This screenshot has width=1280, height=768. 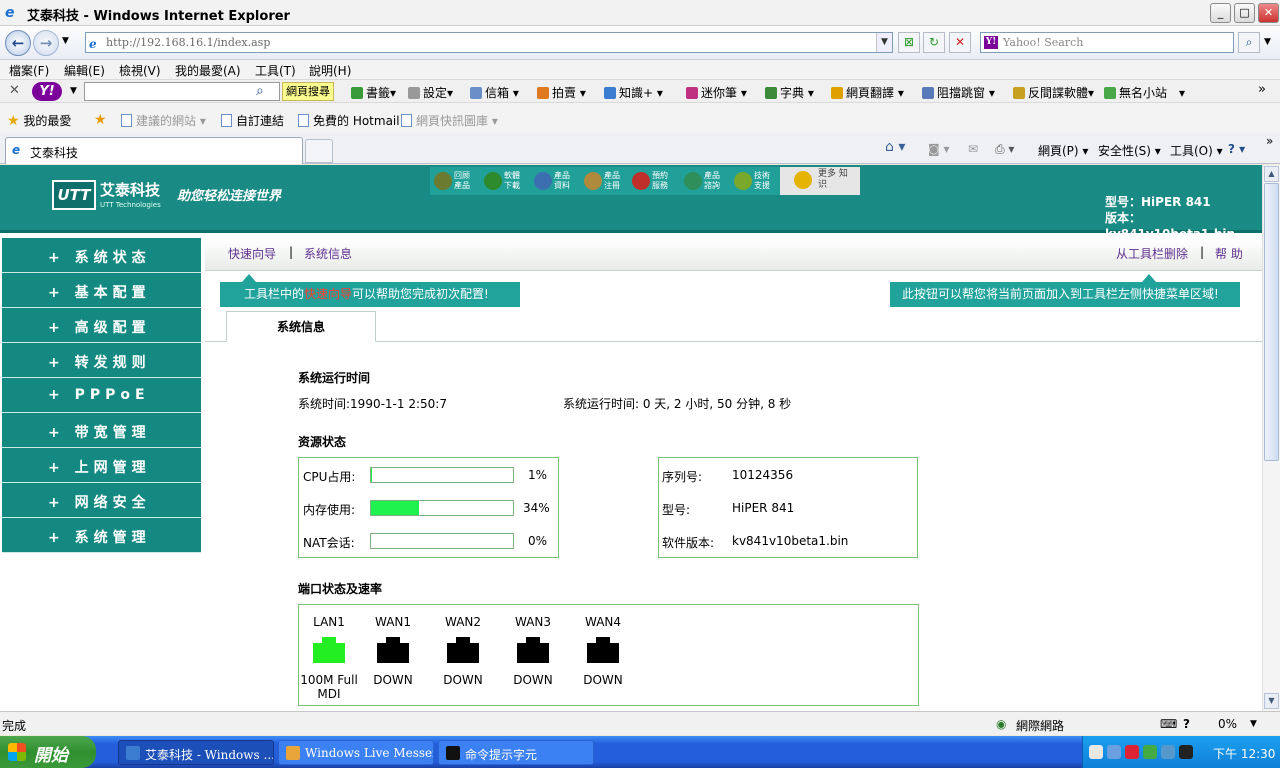 What do you see at coordinates (101, 535) in the screenshot?
I see `sidebar-item-system-mgmt: + 系统管理` at bounding box center [101, 535].